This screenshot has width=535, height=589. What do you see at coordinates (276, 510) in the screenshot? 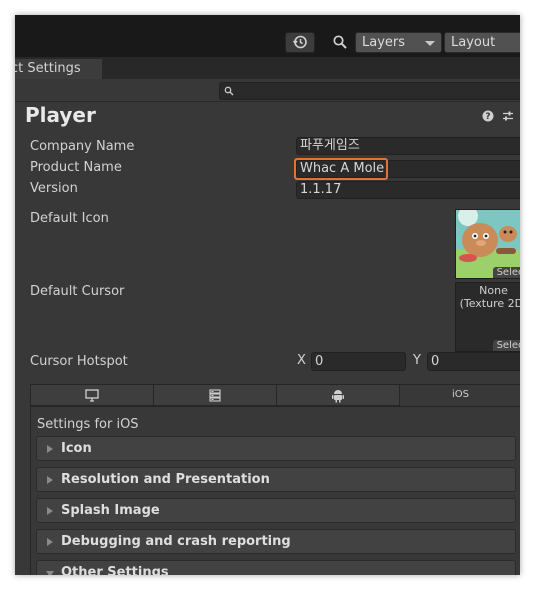
I see `section-splash-image: Splash Image` at bounding box center [276, 510].